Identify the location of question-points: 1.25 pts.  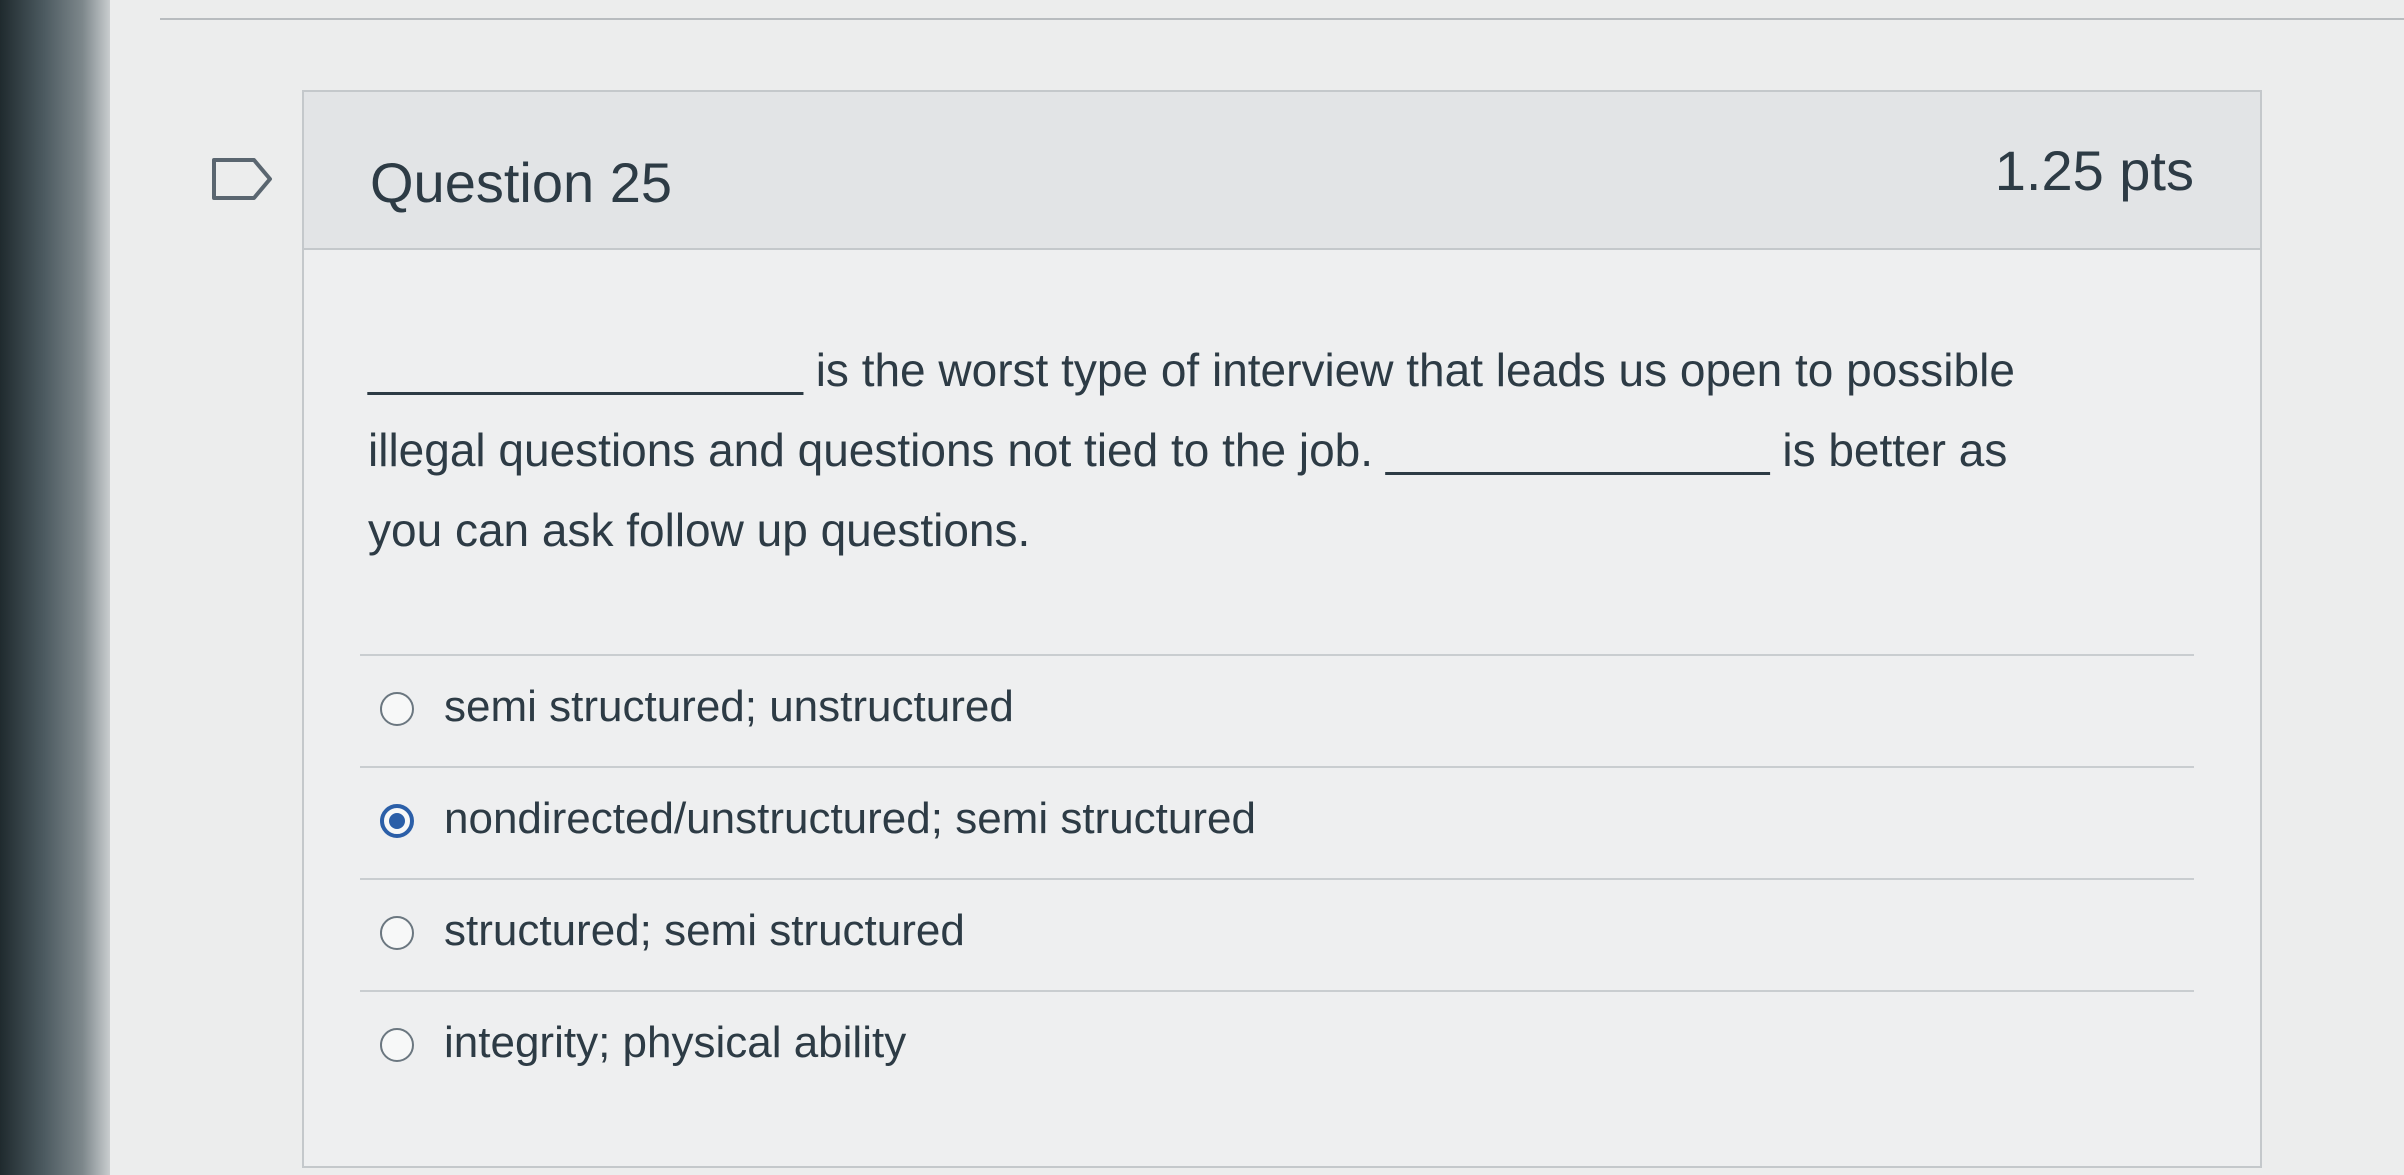
(2094, 170).